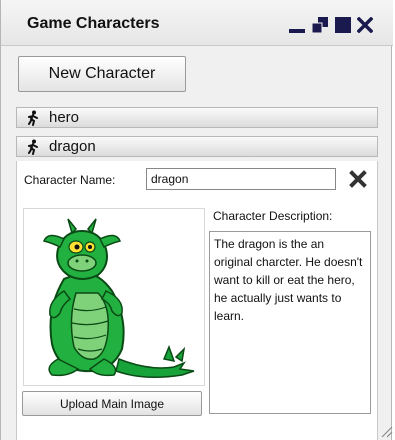  I want to click on dragon-image, so click(118, 298).